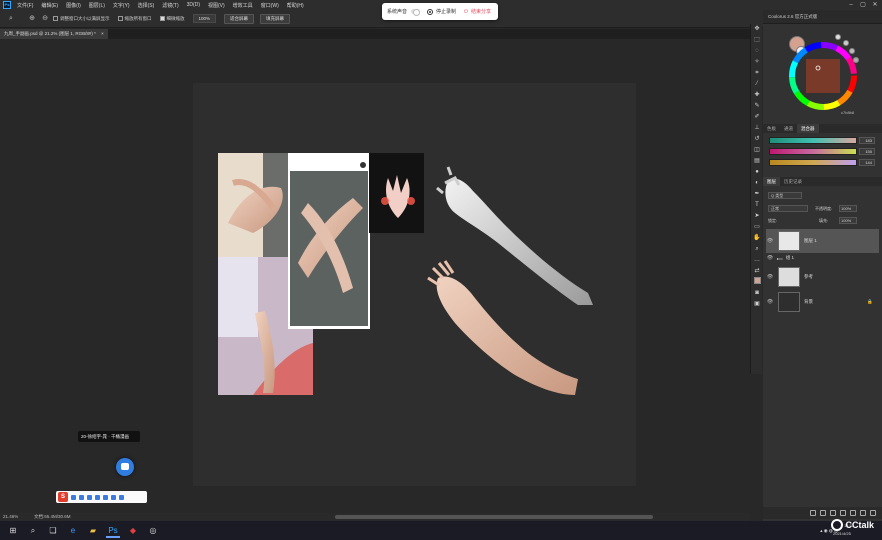 The height and width of the screenshot is (540, 882). What do you see at coordinates (125, 467) in the screenshot?
I see `chat-bubble-button` at bounding box center [125, 467].